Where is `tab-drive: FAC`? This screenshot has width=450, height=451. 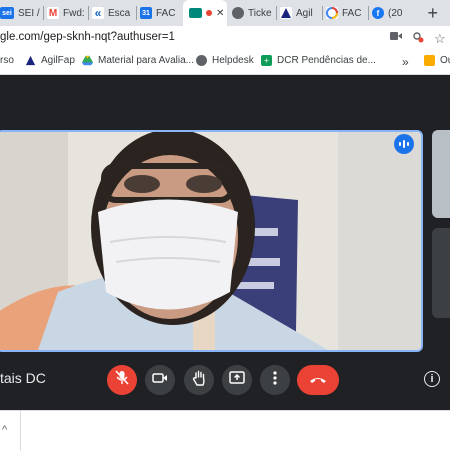
tab-drive: FAC is located at coordinates (346, 13).